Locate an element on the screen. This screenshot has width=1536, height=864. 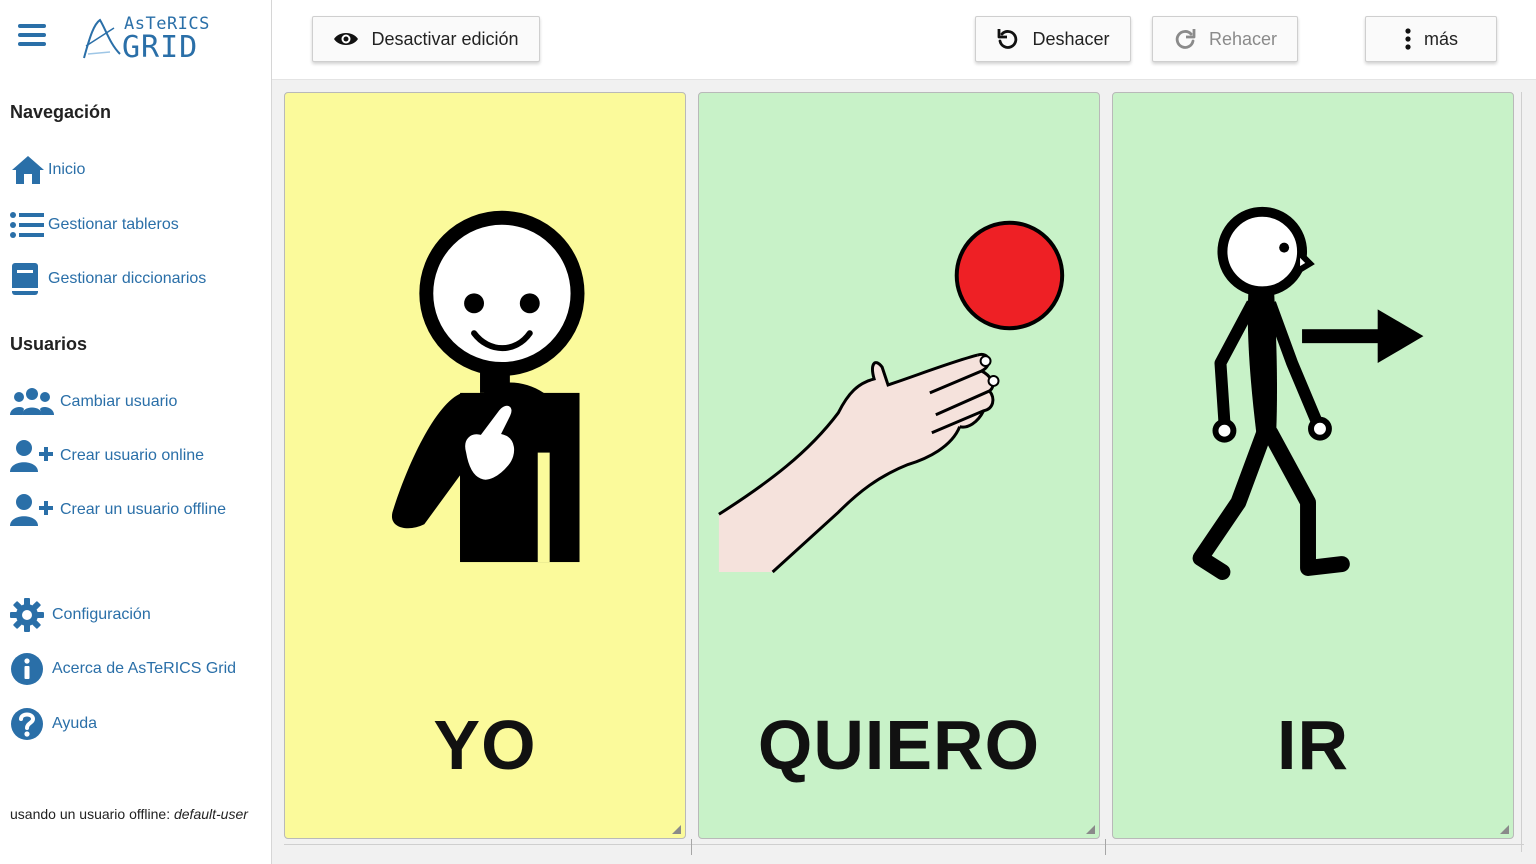
toggle-edit-button: Desactivar edición is located at coordinates (426, 39).